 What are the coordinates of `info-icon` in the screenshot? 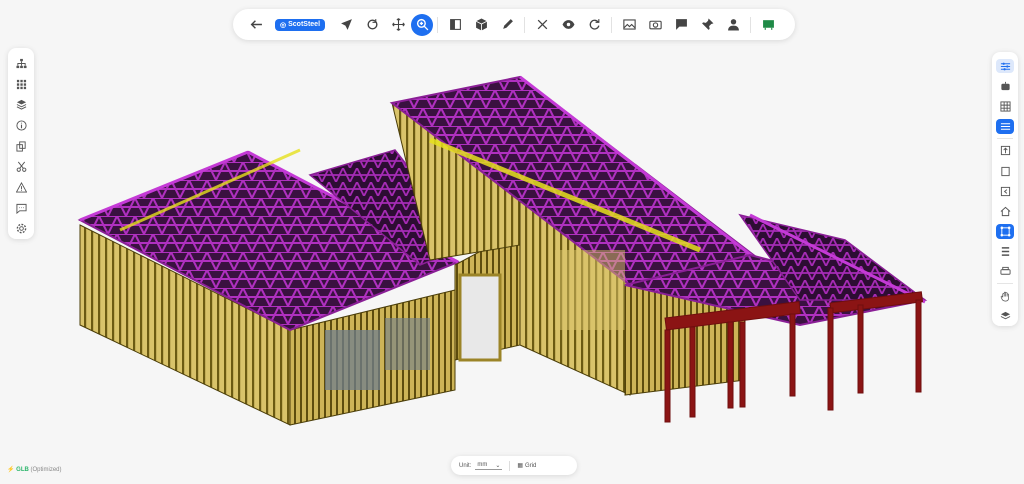 It's located at (21, 125).